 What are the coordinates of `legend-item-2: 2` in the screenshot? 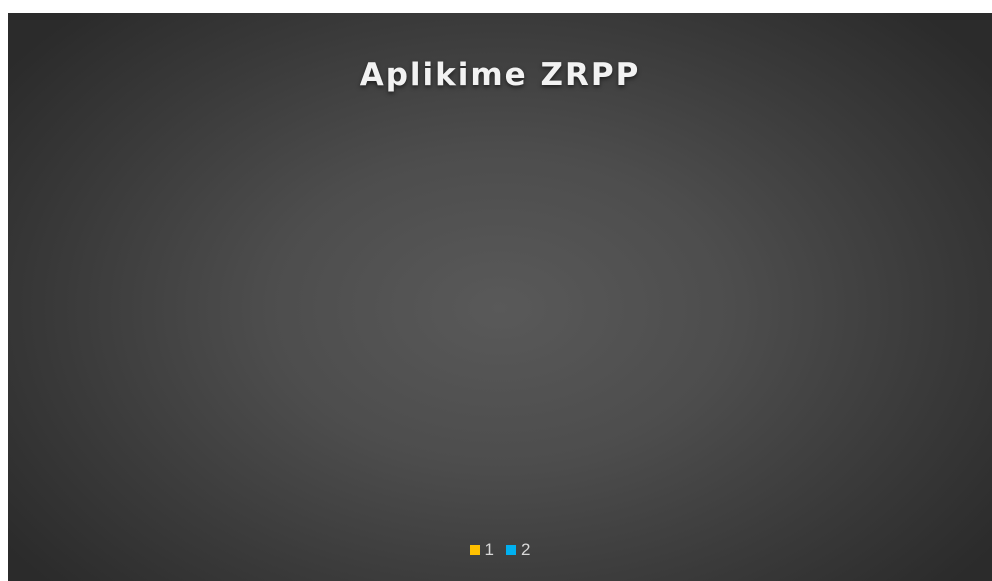 It's located at (518, 550).